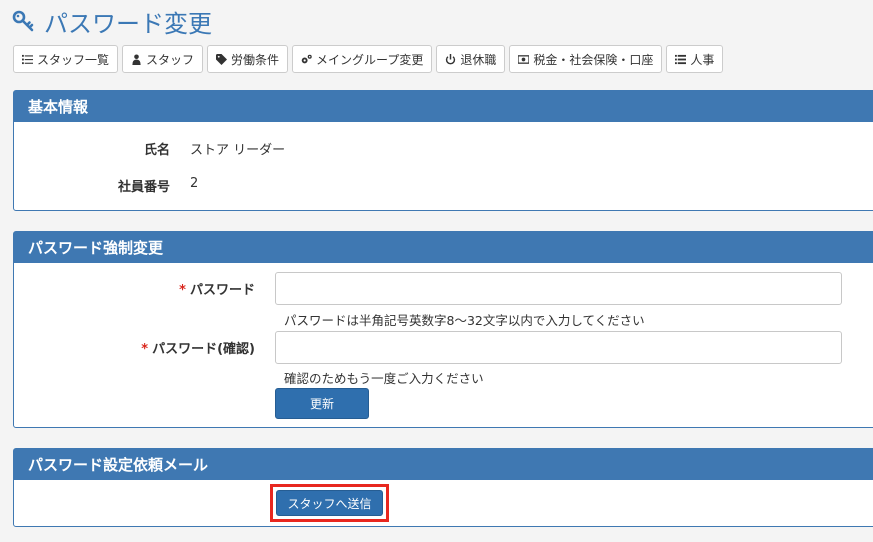 The height and width of the screenshot is (542, 873). I want to click on list-icon, so click(681, 59).